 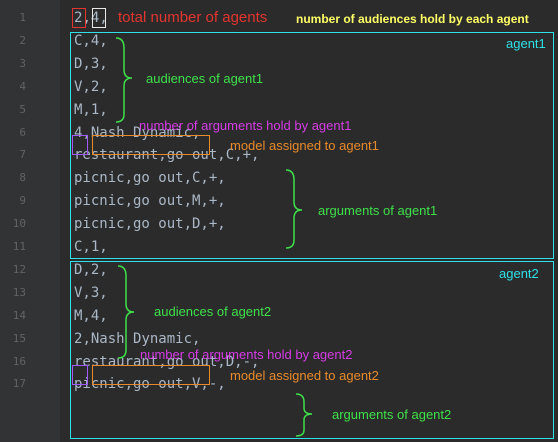 I want to click on arguments-agent1-brace, so click(x=294, y=209).